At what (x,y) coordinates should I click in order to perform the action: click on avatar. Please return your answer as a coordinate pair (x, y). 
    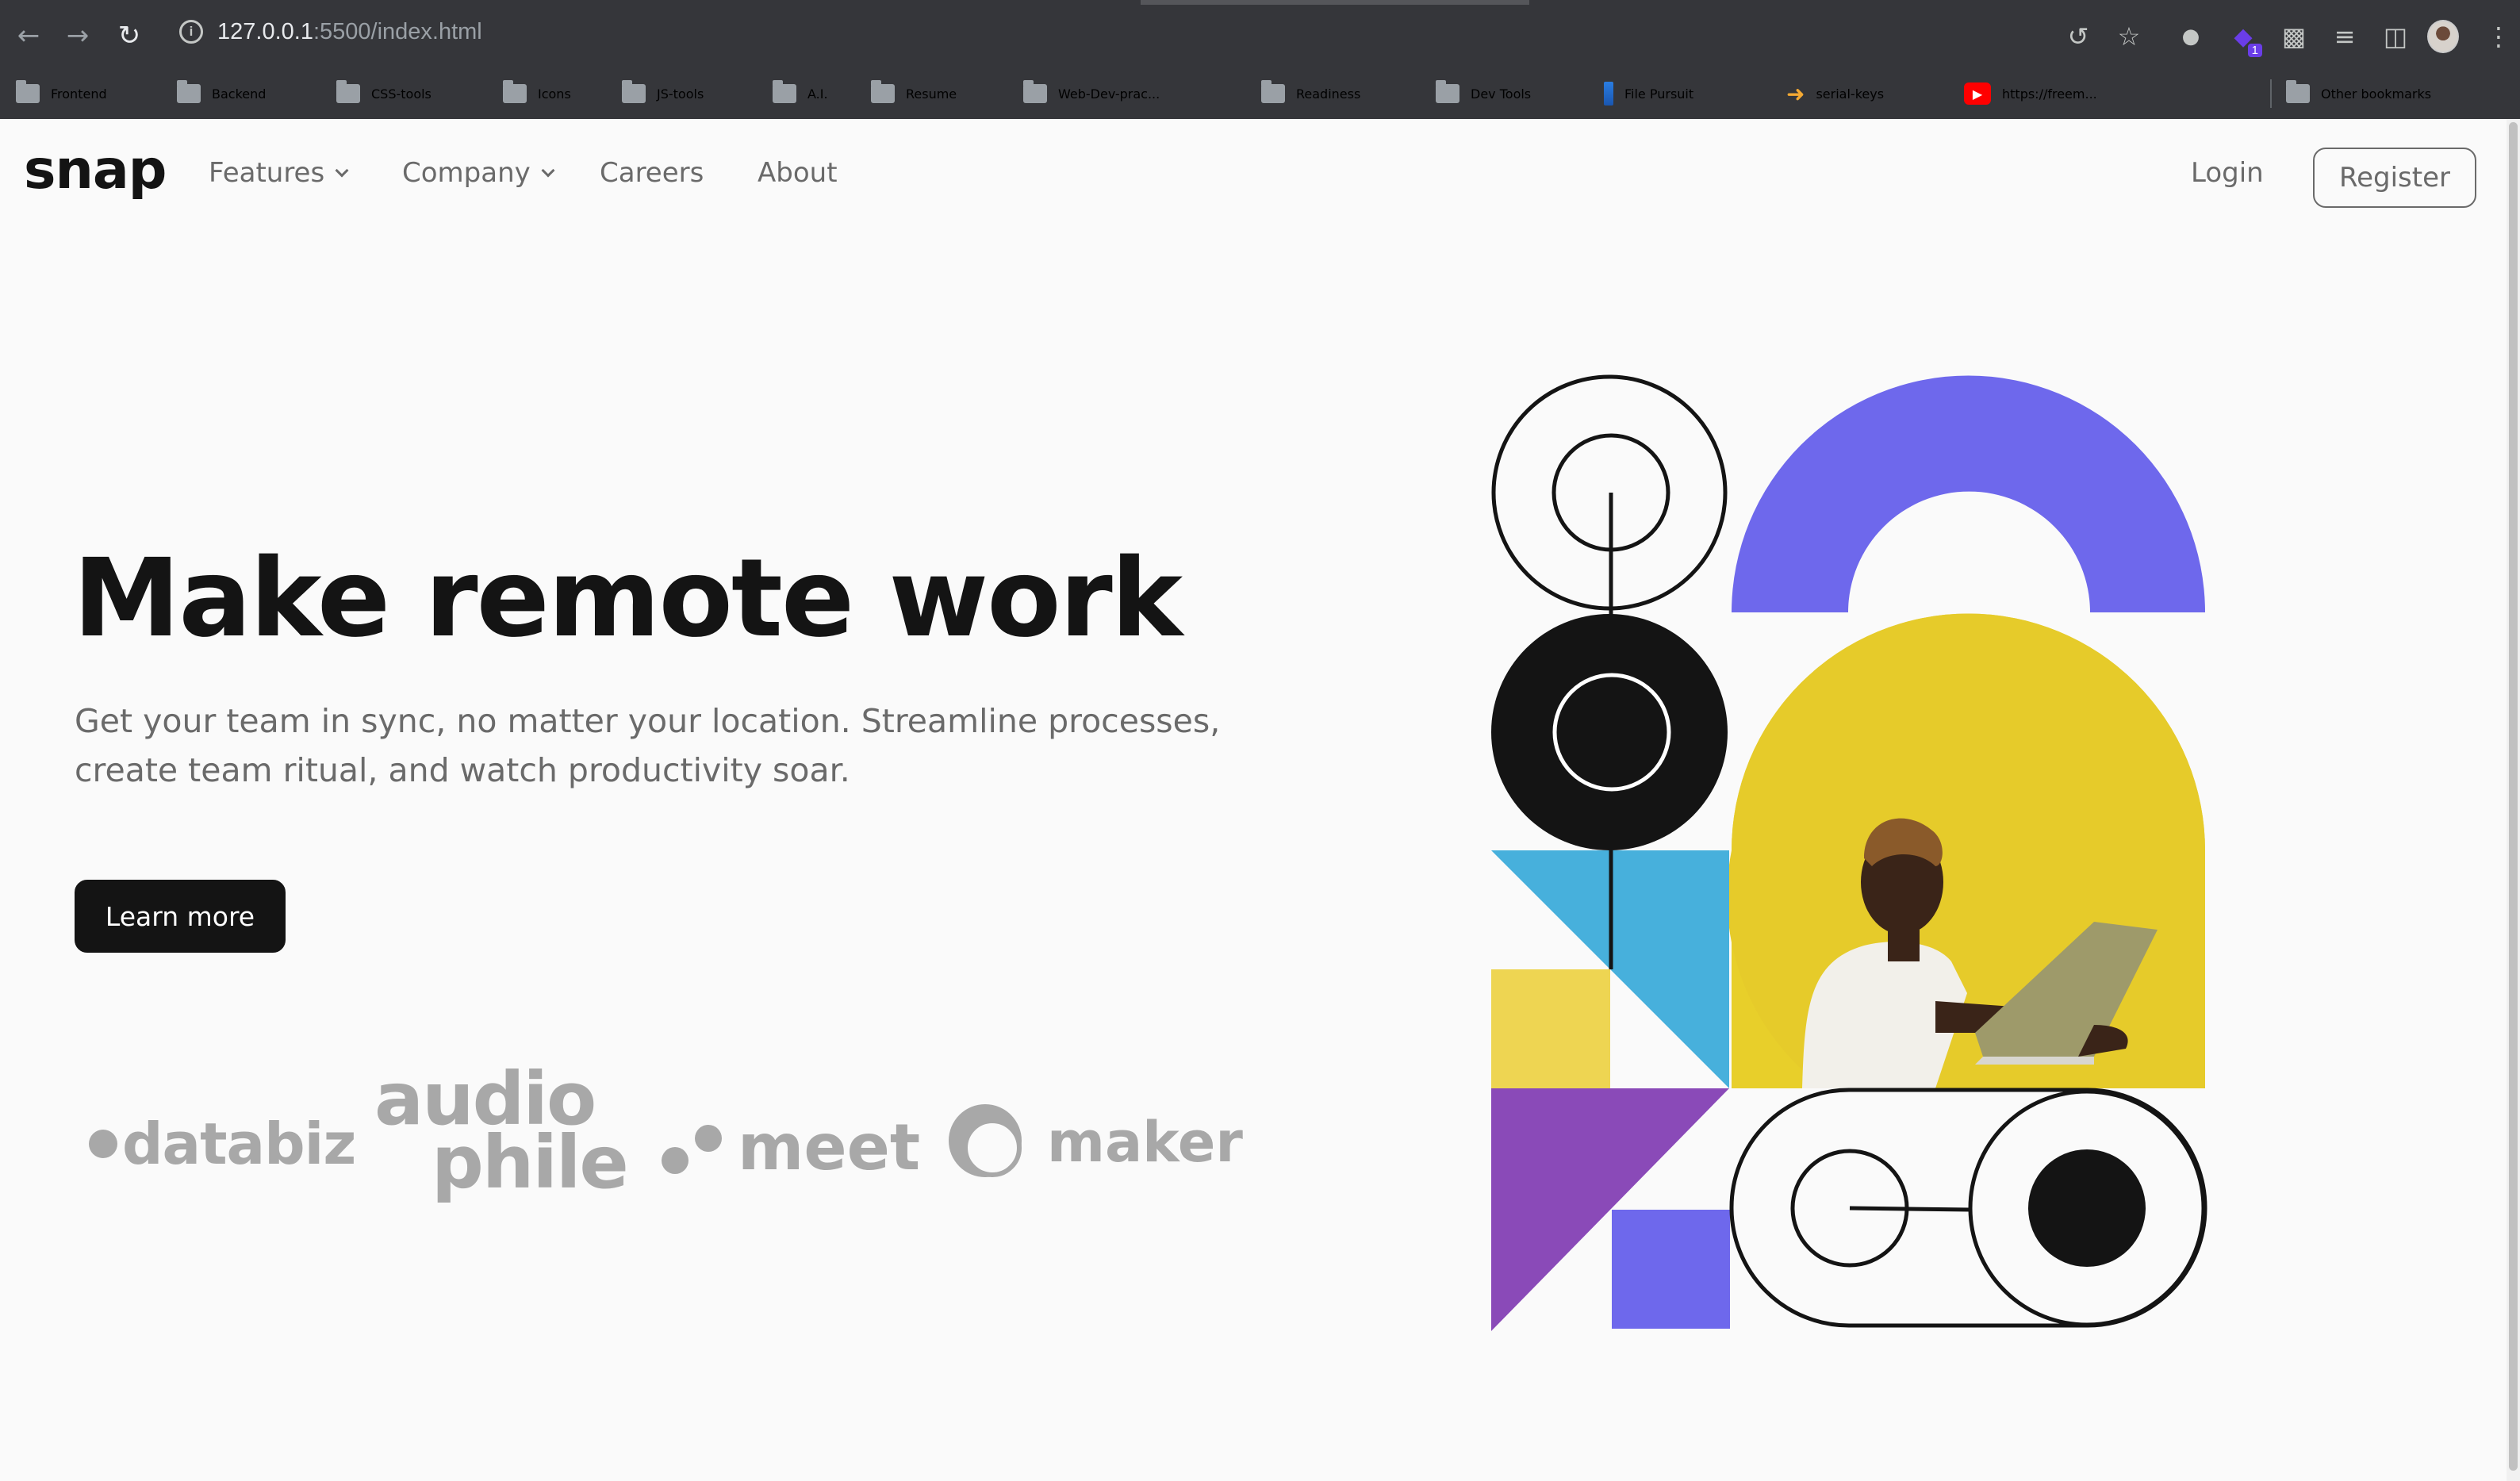
    Looking at the image, I should click on (2443, 36).